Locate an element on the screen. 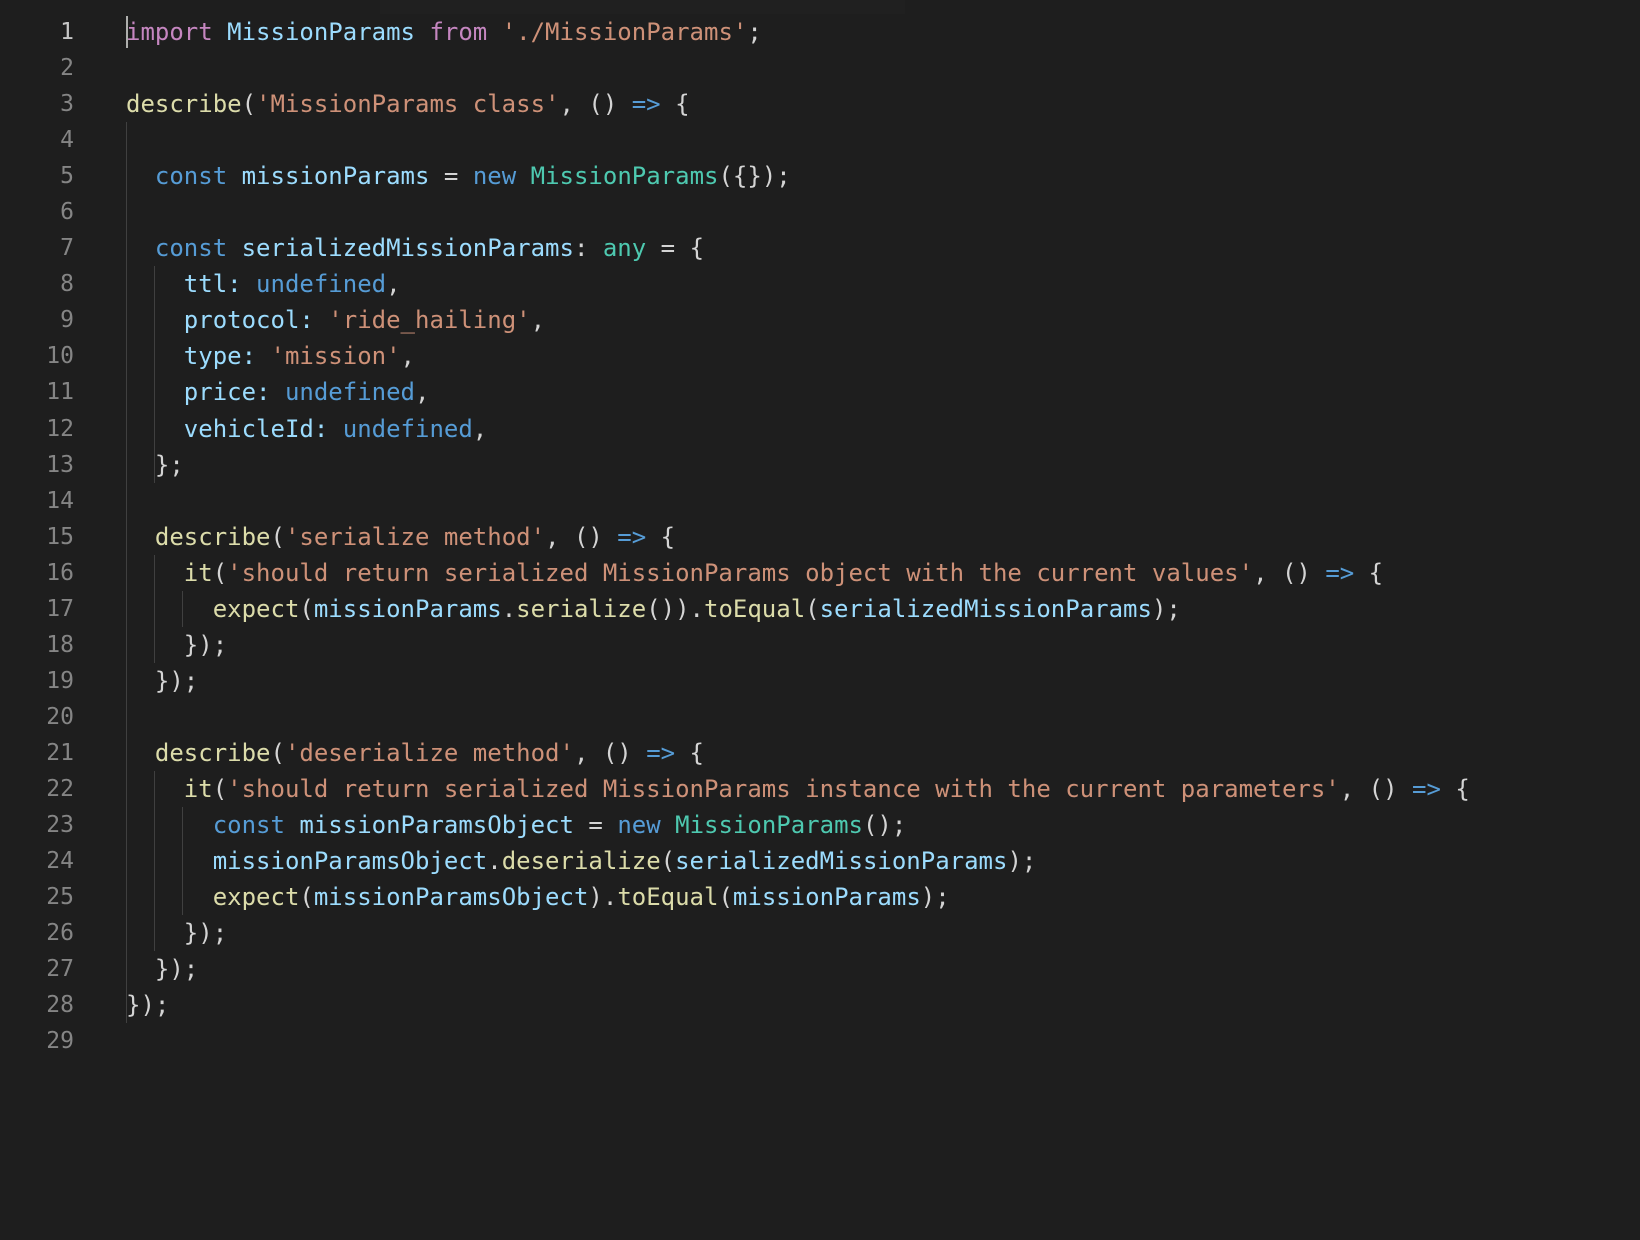 The height and width of the screenshot is (1240, 1640). code-token: protocol: is located at coordinates (248, 320).